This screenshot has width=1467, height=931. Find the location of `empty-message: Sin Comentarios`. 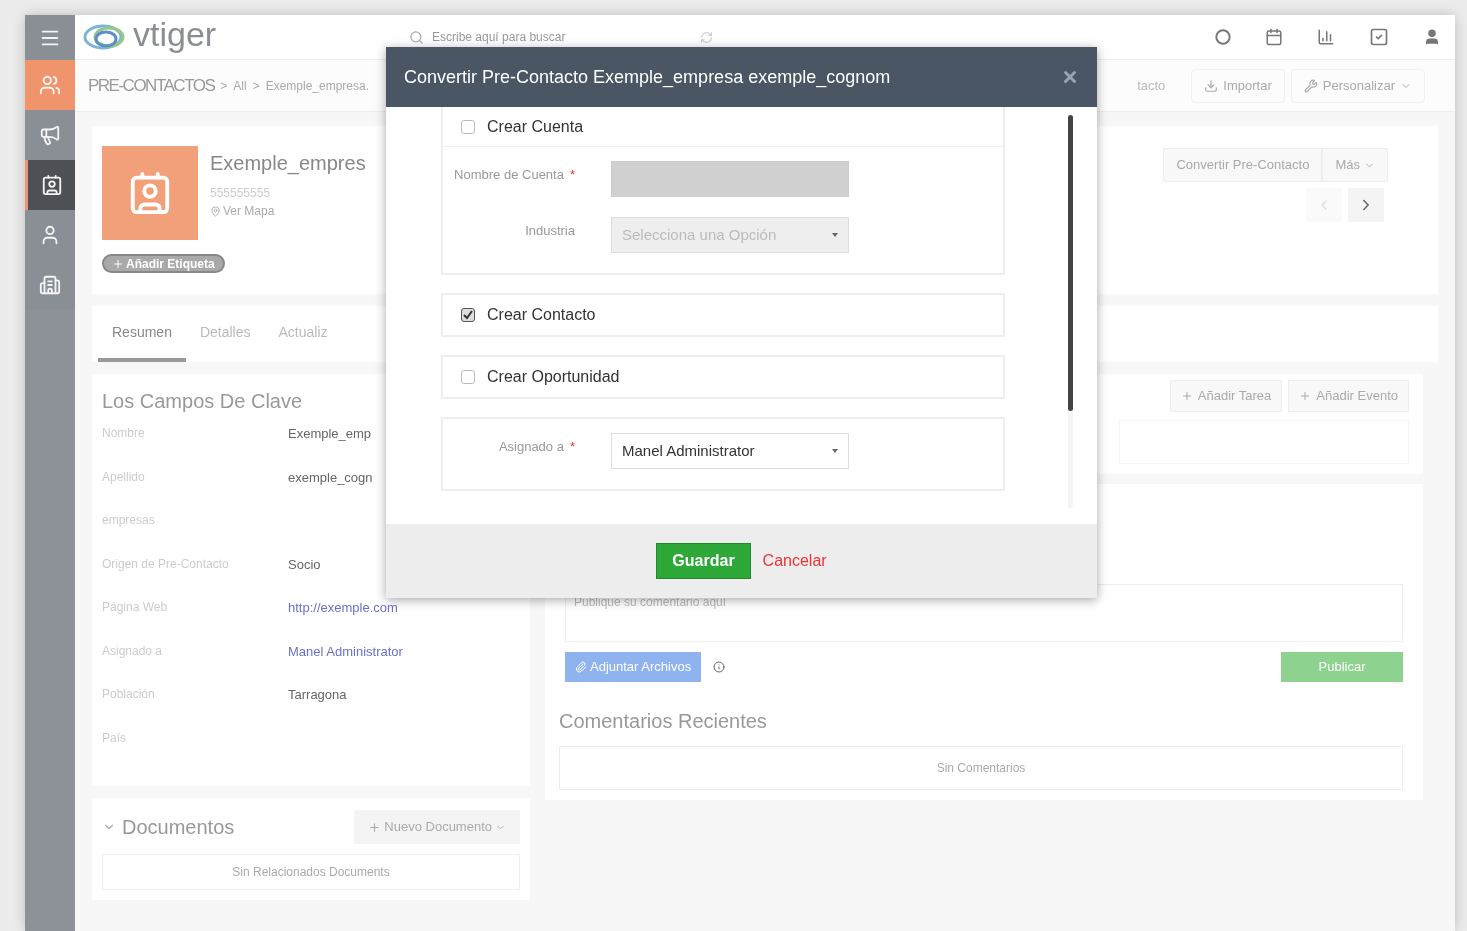

empty-message: Sin Comentarios is located at coordinates (981, 768).